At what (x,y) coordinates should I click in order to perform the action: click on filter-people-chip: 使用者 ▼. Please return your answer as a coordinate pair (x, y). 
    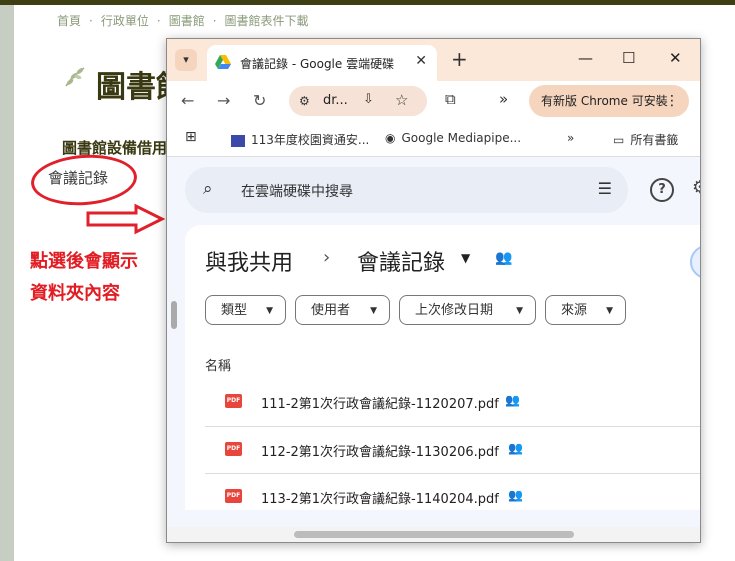
    Looking at the image, I should click on (342, 310).